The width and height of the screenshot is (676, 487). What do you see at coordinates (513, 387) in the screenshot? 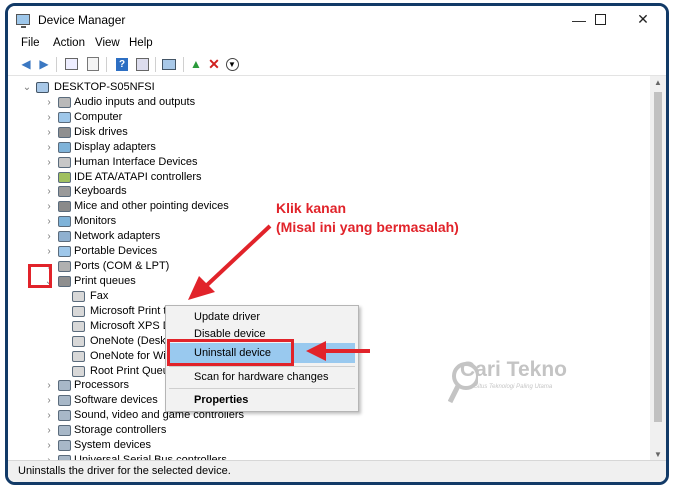
I see `watermark-subtitle: Situs Teknologi Paling Utama` at bounding box center [513, 387].